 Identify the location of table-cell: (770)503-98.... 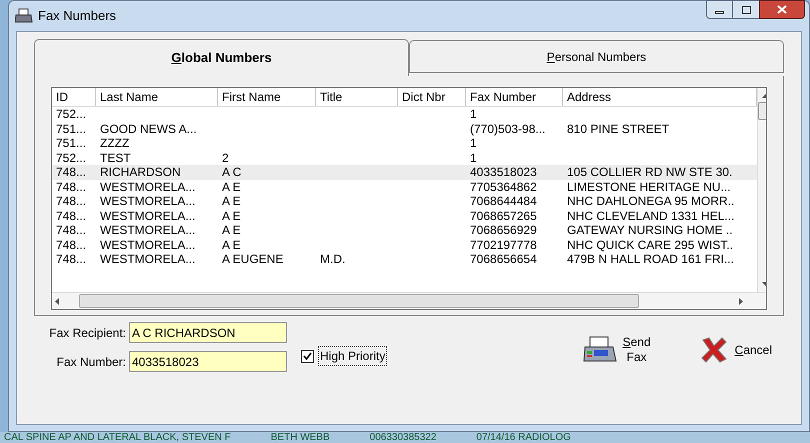
(508, 129).